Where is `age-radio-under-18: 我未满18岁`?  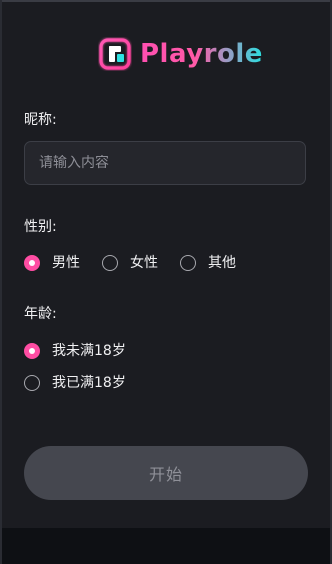 age-radio-under-18: 我未满18岁 is located at coordinates (75, 351).